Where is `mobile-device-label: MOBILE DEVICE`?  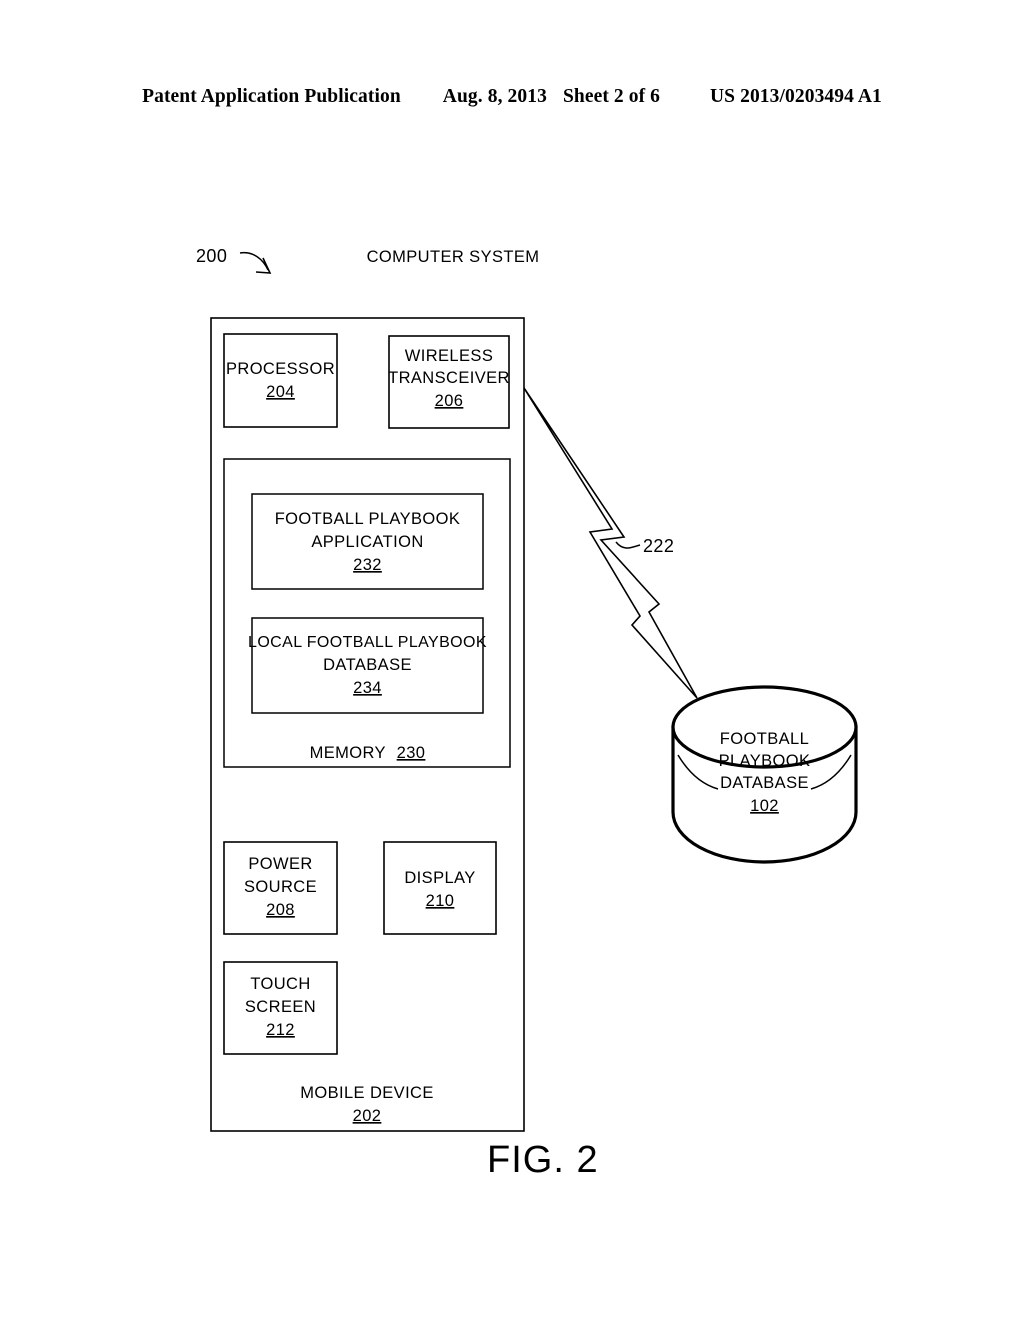
mobile-device-label: MOBILE DEVICE is located at coordinates (367, 1093).